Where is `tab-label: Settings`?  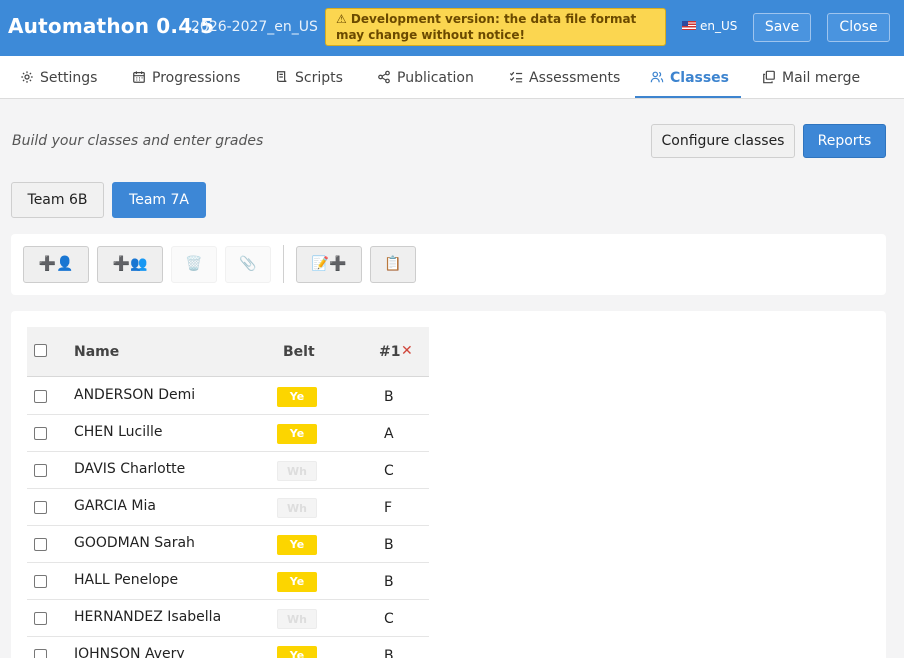
tab-label: Settings is located at coordinates (69, 78).